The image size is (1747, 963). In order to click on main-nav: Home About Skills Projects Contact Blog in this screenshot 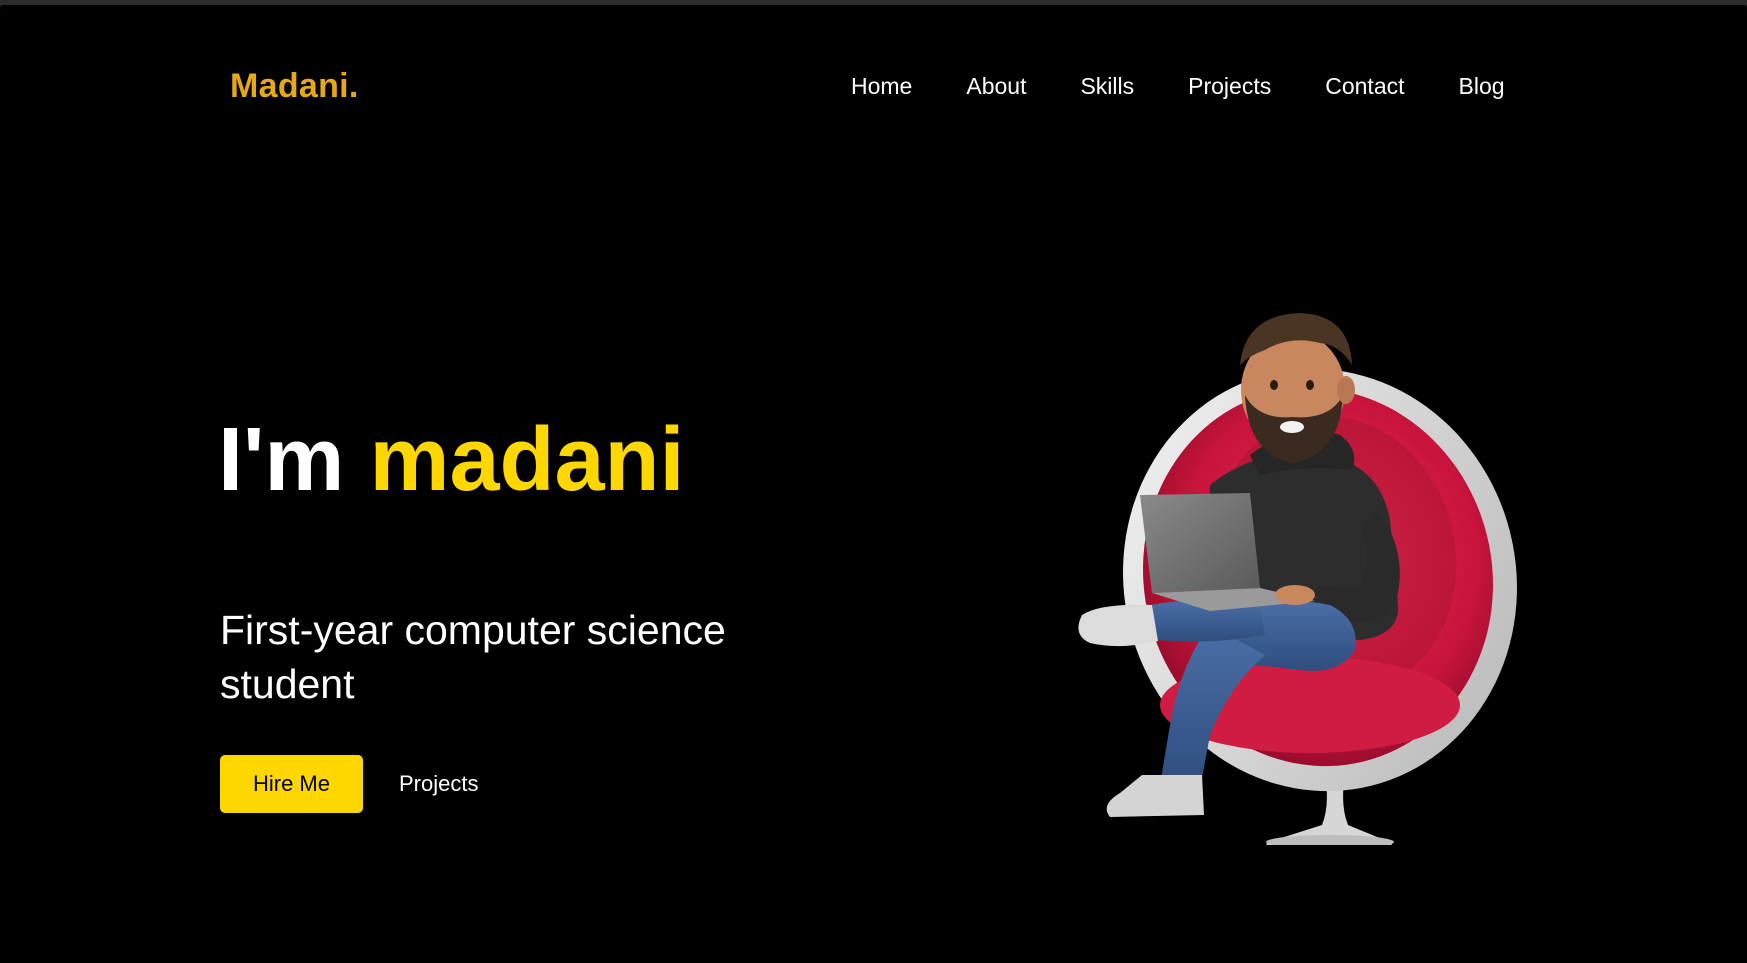, I will do `click(1178, 86)`.